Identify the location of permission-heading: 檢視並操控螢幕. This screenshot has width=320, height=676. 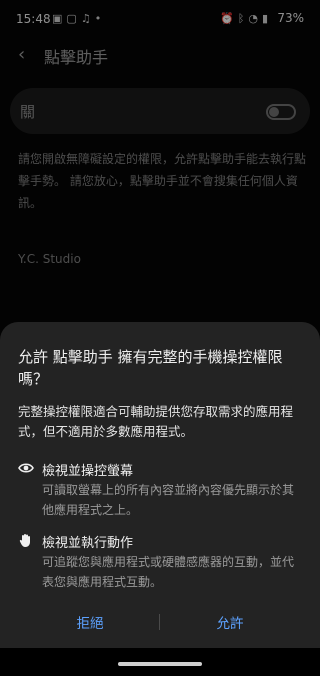
(88, 471).